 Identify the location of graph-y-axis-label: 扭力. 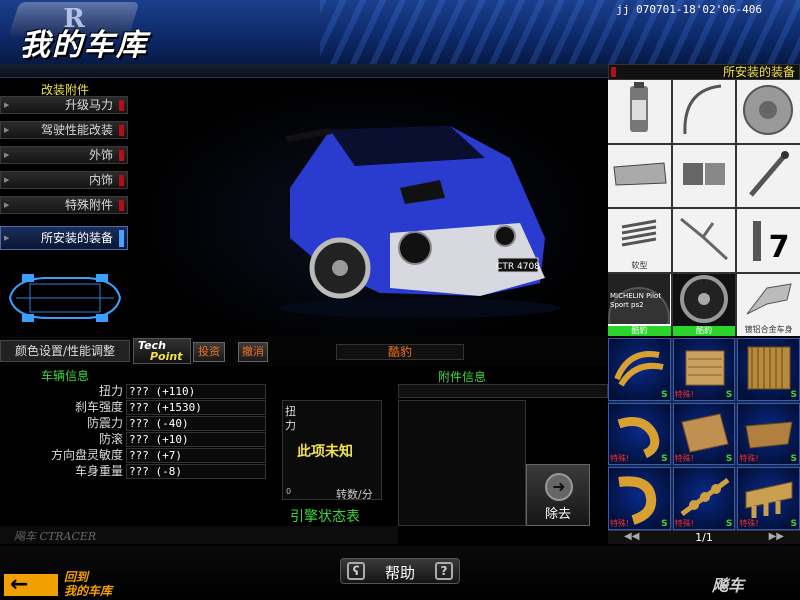
(290, 418).